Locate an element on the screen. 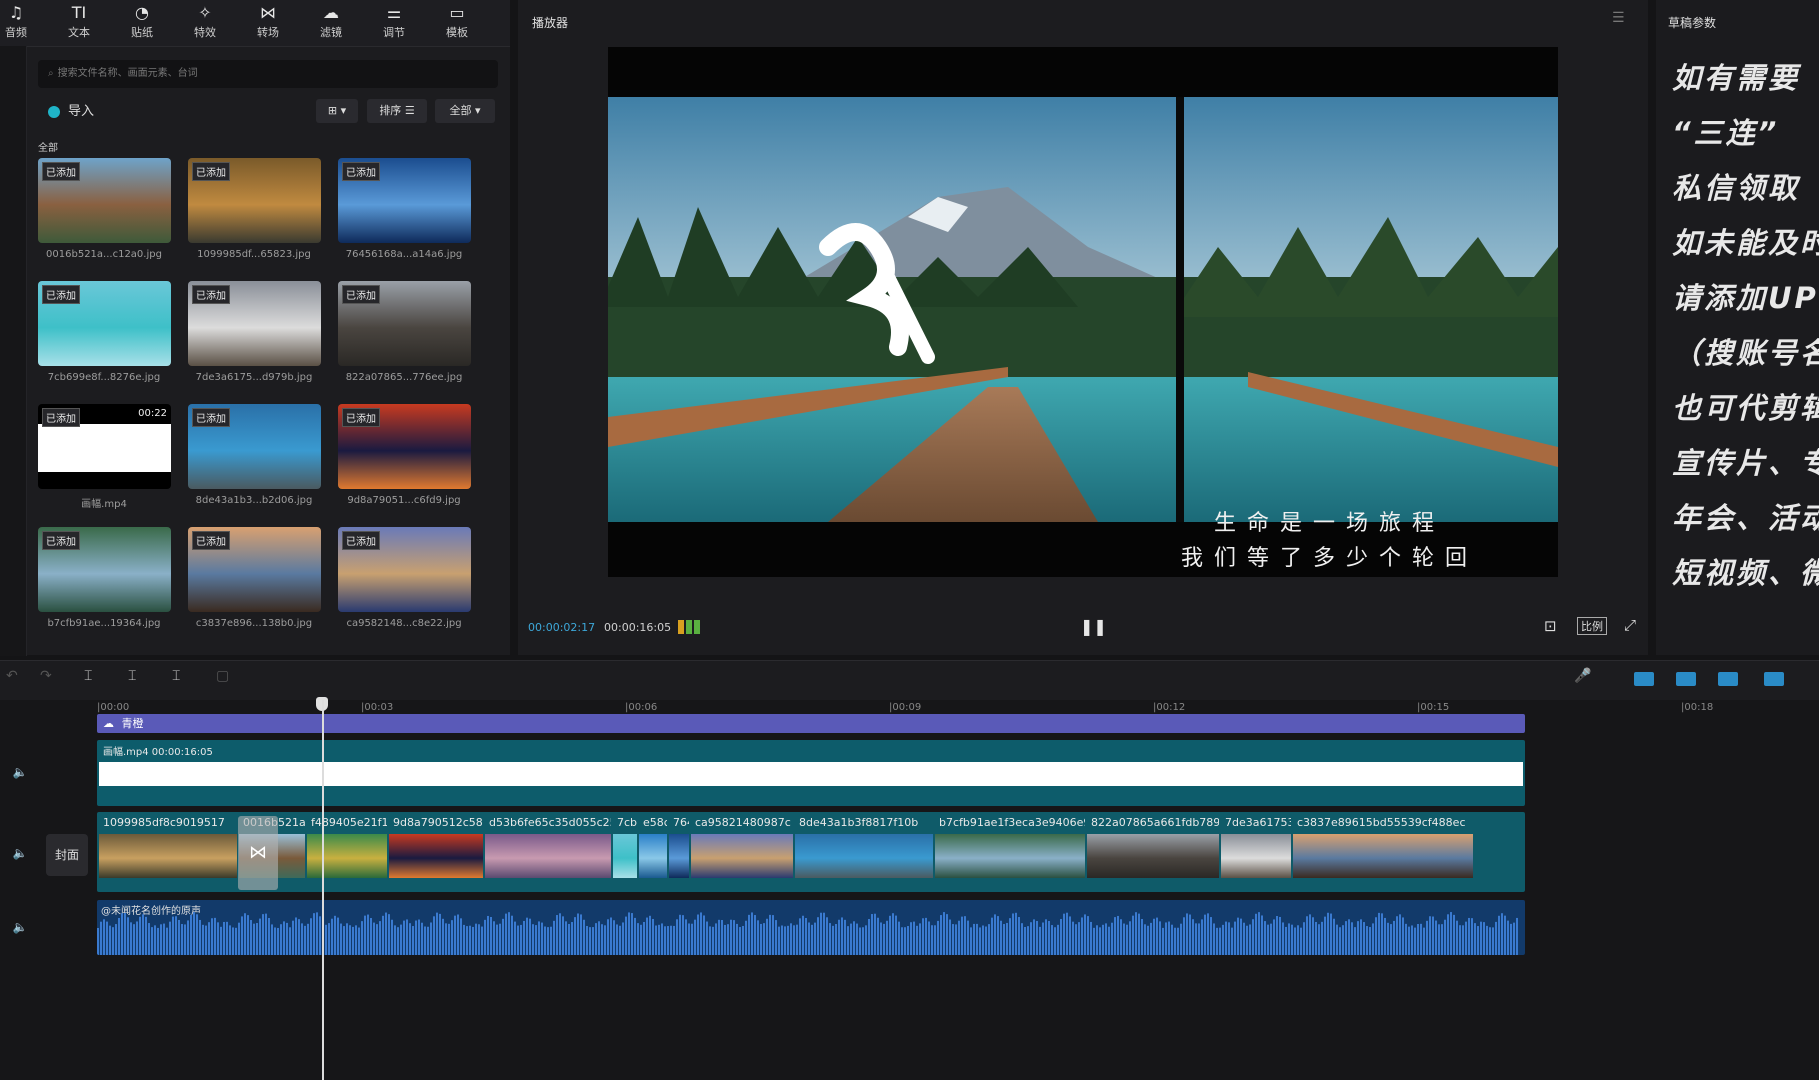 This screenshot has height=1080, width=1819. audio-track-clip: @未闻花名创作的原声 is located at coordinates (811, 927).